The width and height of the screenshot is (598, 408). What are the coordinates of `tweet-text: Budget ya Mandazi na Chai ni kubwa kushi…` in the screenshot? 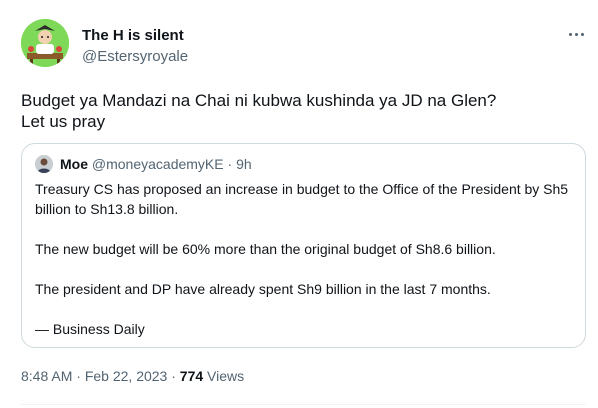 It's located at (301, 111).